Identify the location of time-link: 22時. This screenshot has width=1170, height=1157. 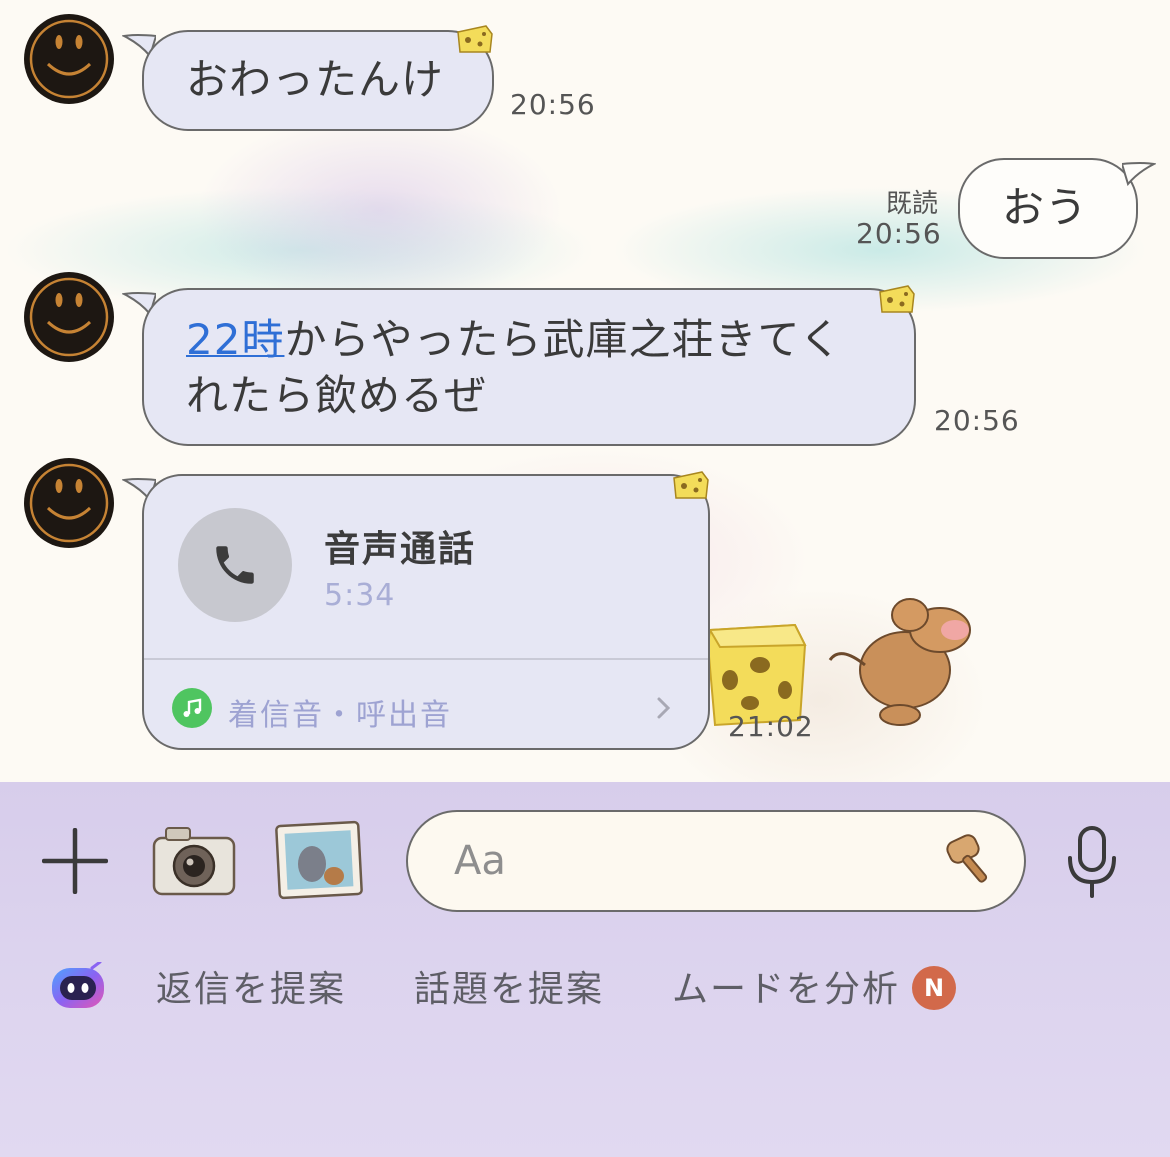
(235, 339).